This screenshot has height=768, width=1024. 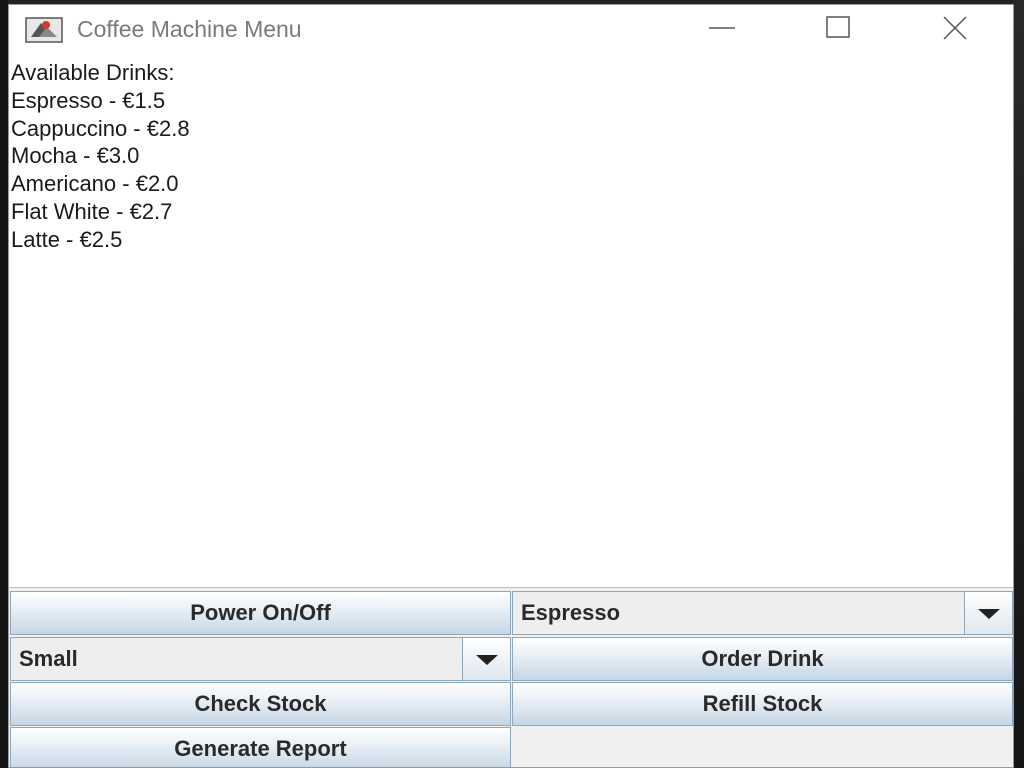 I want to click on size-select-dropdown-button, so click(x=486, y=659).